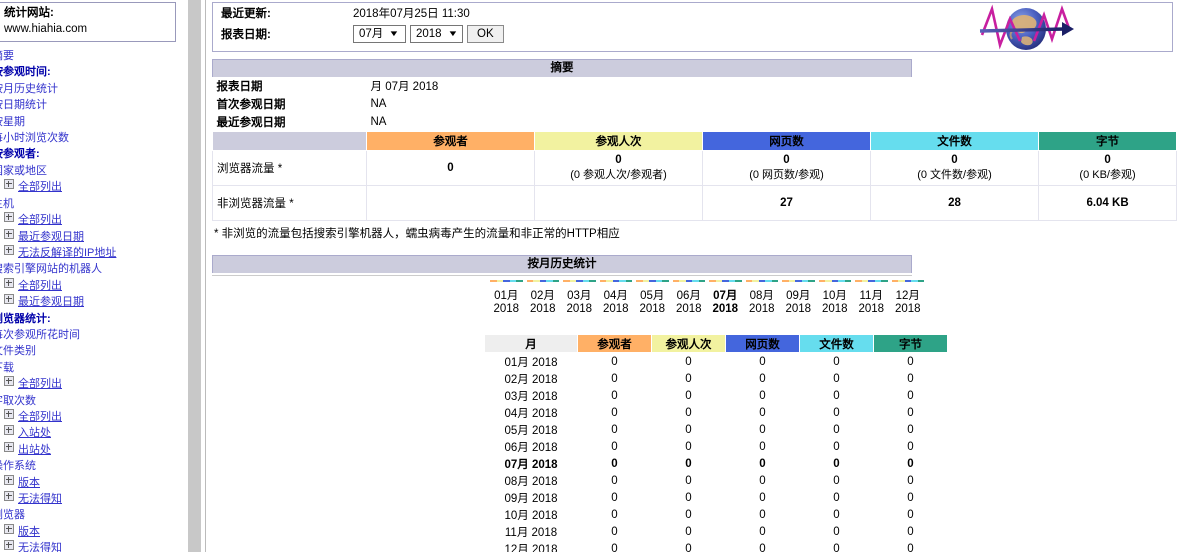 The height and width of the screenshot is (552, 1179). What do you see at coordinates (716, 378) in the screenshot?
I see `table-row: 02月 2018 0 0 0 0 0` at bounding box center [716, 378].